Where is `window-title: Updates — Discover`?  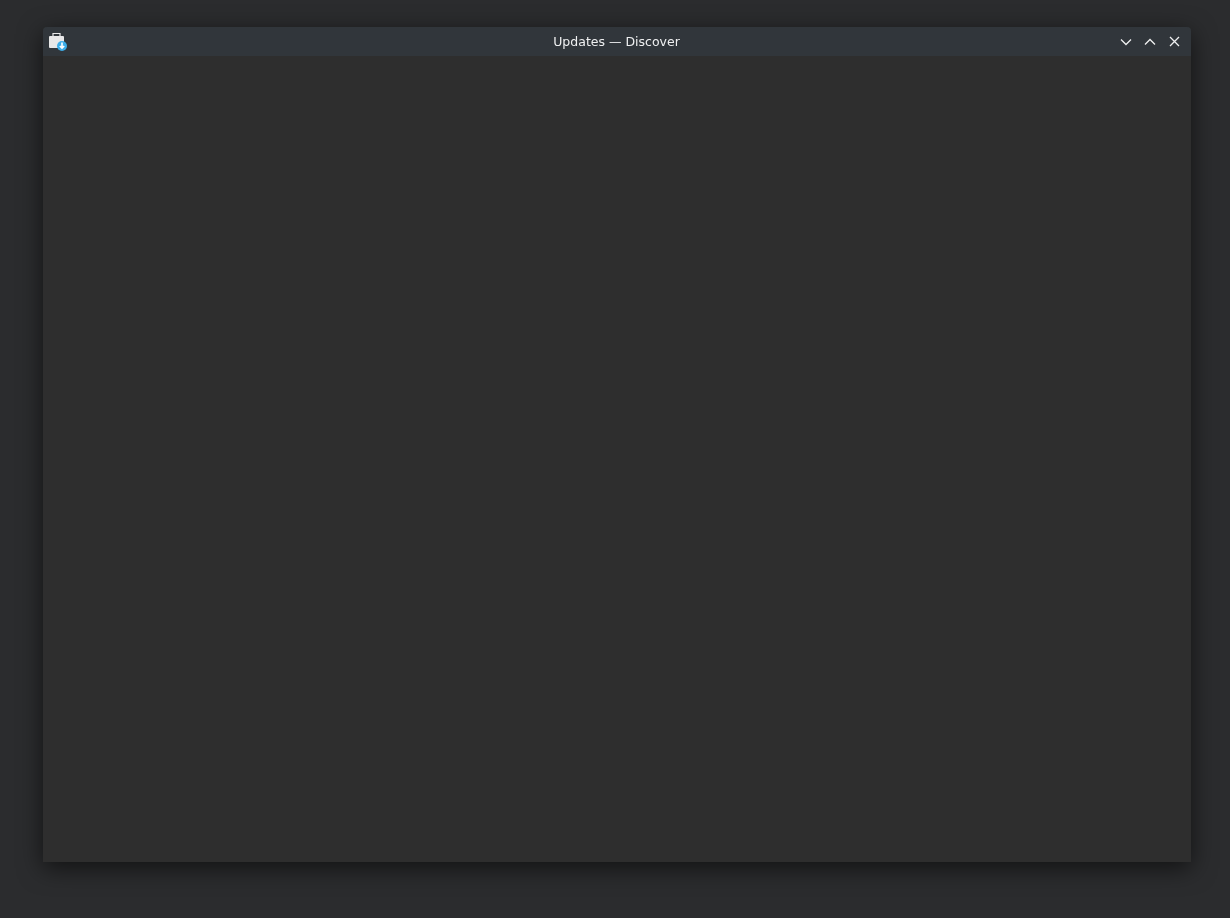
window-title: Updates — Discover is located at coordinates (616, 41).